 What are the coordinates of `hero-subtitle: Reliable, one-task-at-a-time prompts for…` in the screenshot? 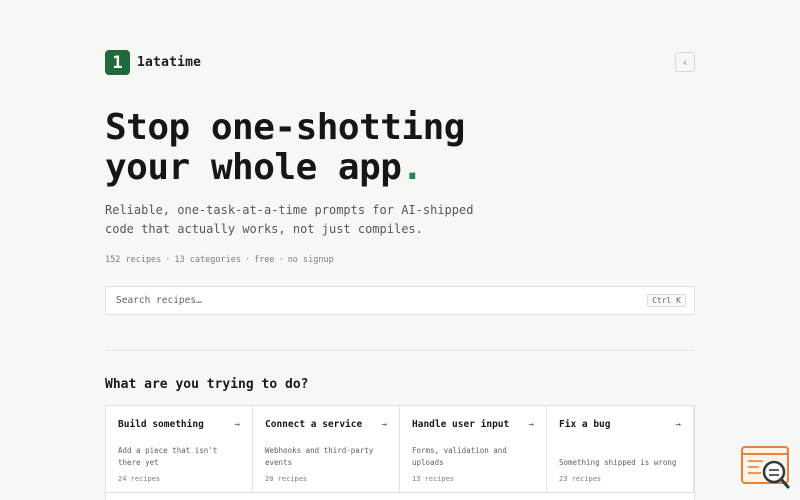 It's located at (289, 219).